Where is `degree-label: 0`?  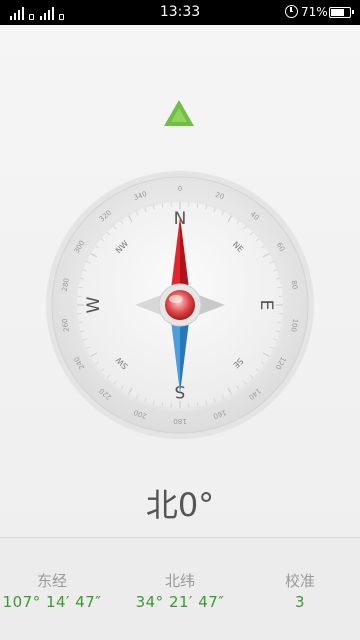
degree-label: 0 is located at coordinates (180, 189).